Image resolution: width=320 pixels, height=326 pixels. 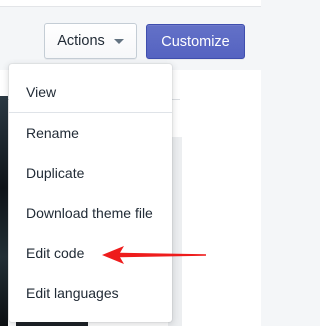 I want to click on menu-item-rename: Rename, so click(x=90, y=133).